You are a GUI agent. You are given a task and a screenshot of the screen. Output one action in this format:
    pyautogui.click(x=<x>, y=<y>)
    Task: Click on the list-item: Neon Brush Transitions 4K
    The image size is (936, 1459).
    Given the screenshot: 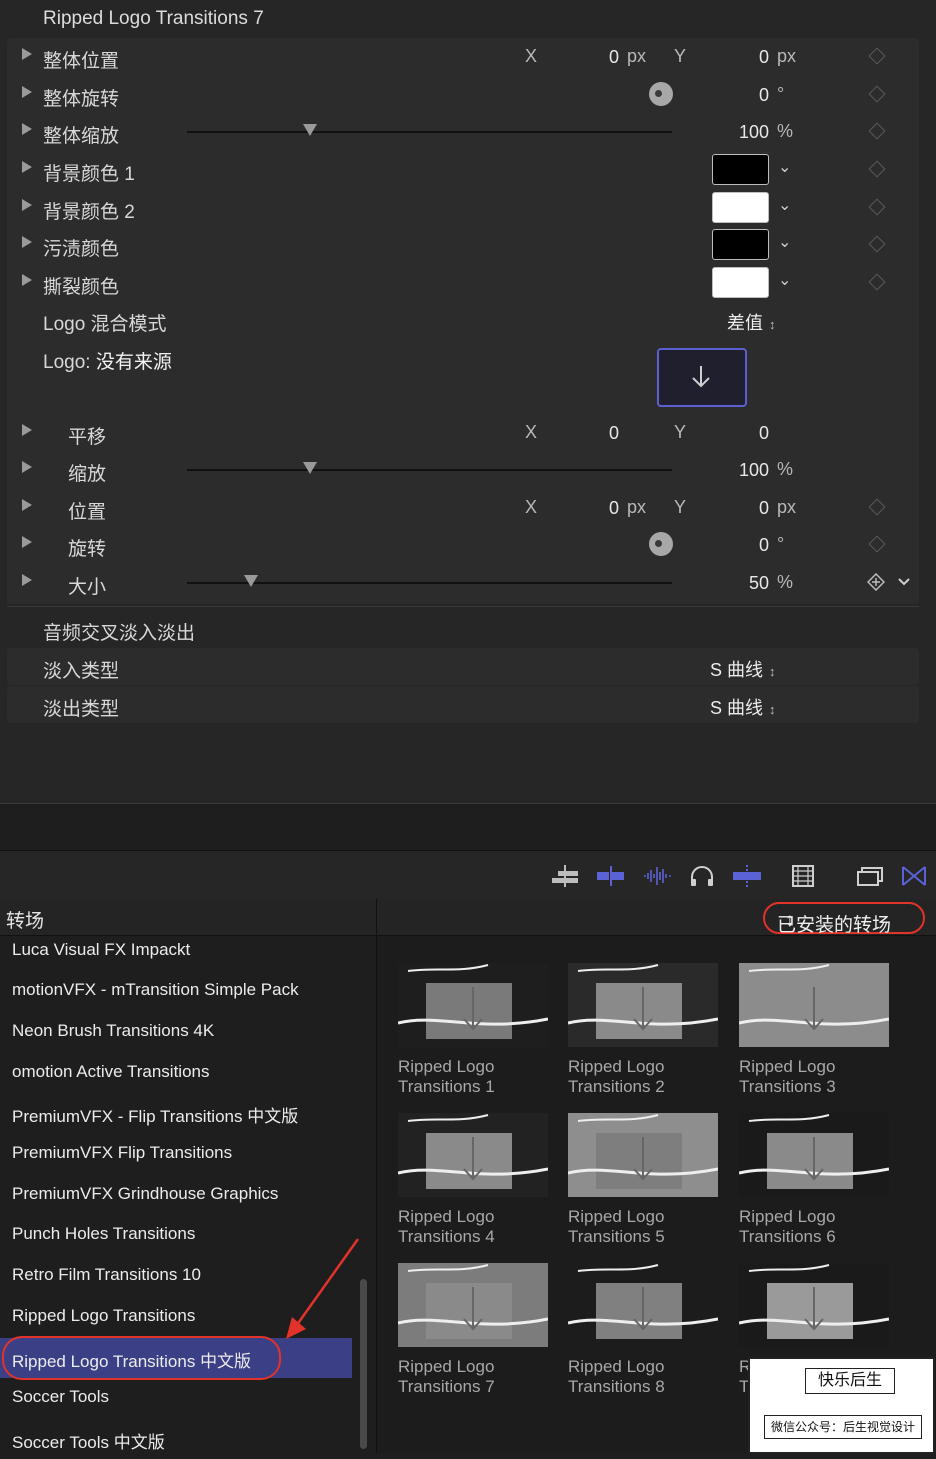 What is the action you would take?
    pyautogui.click(x=176, y=1032)
    